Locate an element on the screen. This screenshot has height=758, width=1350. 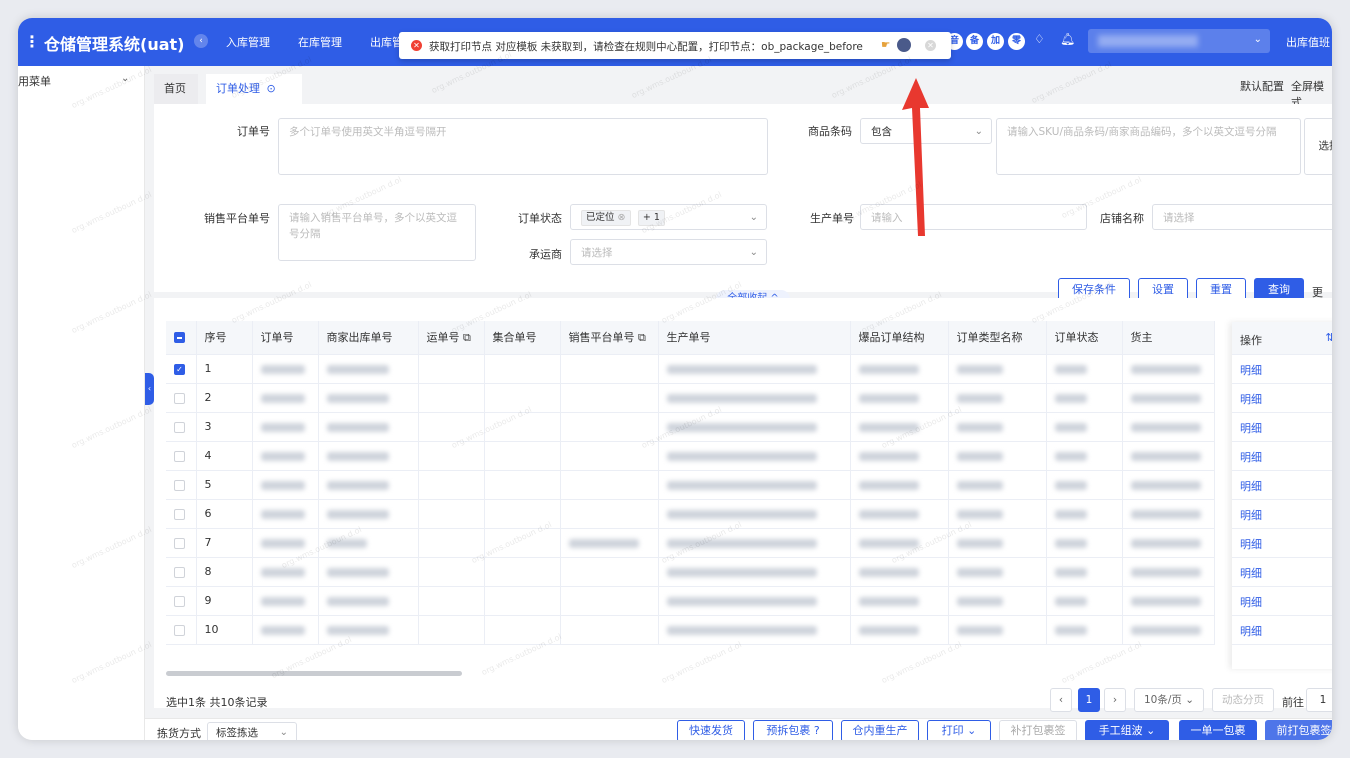
platform-no-label: 销售平台单号 is located at coordinates (237, 218).